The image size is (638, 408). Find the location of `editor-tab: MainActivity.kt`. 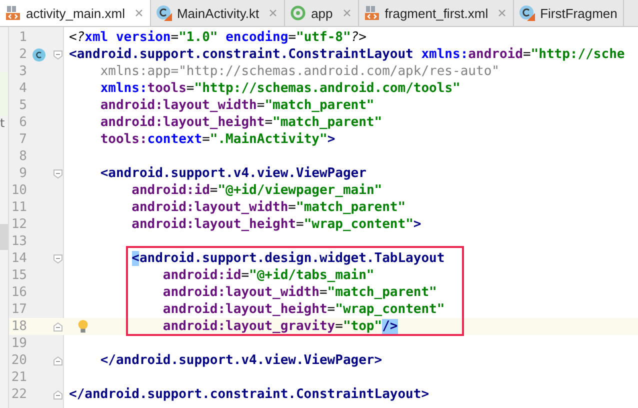

editor-tab: MainActivity.kt is located at coordinates (218, 13).